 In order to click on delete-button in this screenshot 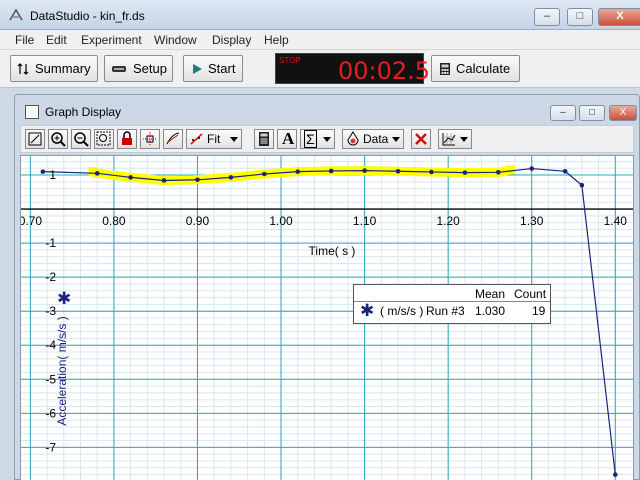, I will do `click(421, 139)`.